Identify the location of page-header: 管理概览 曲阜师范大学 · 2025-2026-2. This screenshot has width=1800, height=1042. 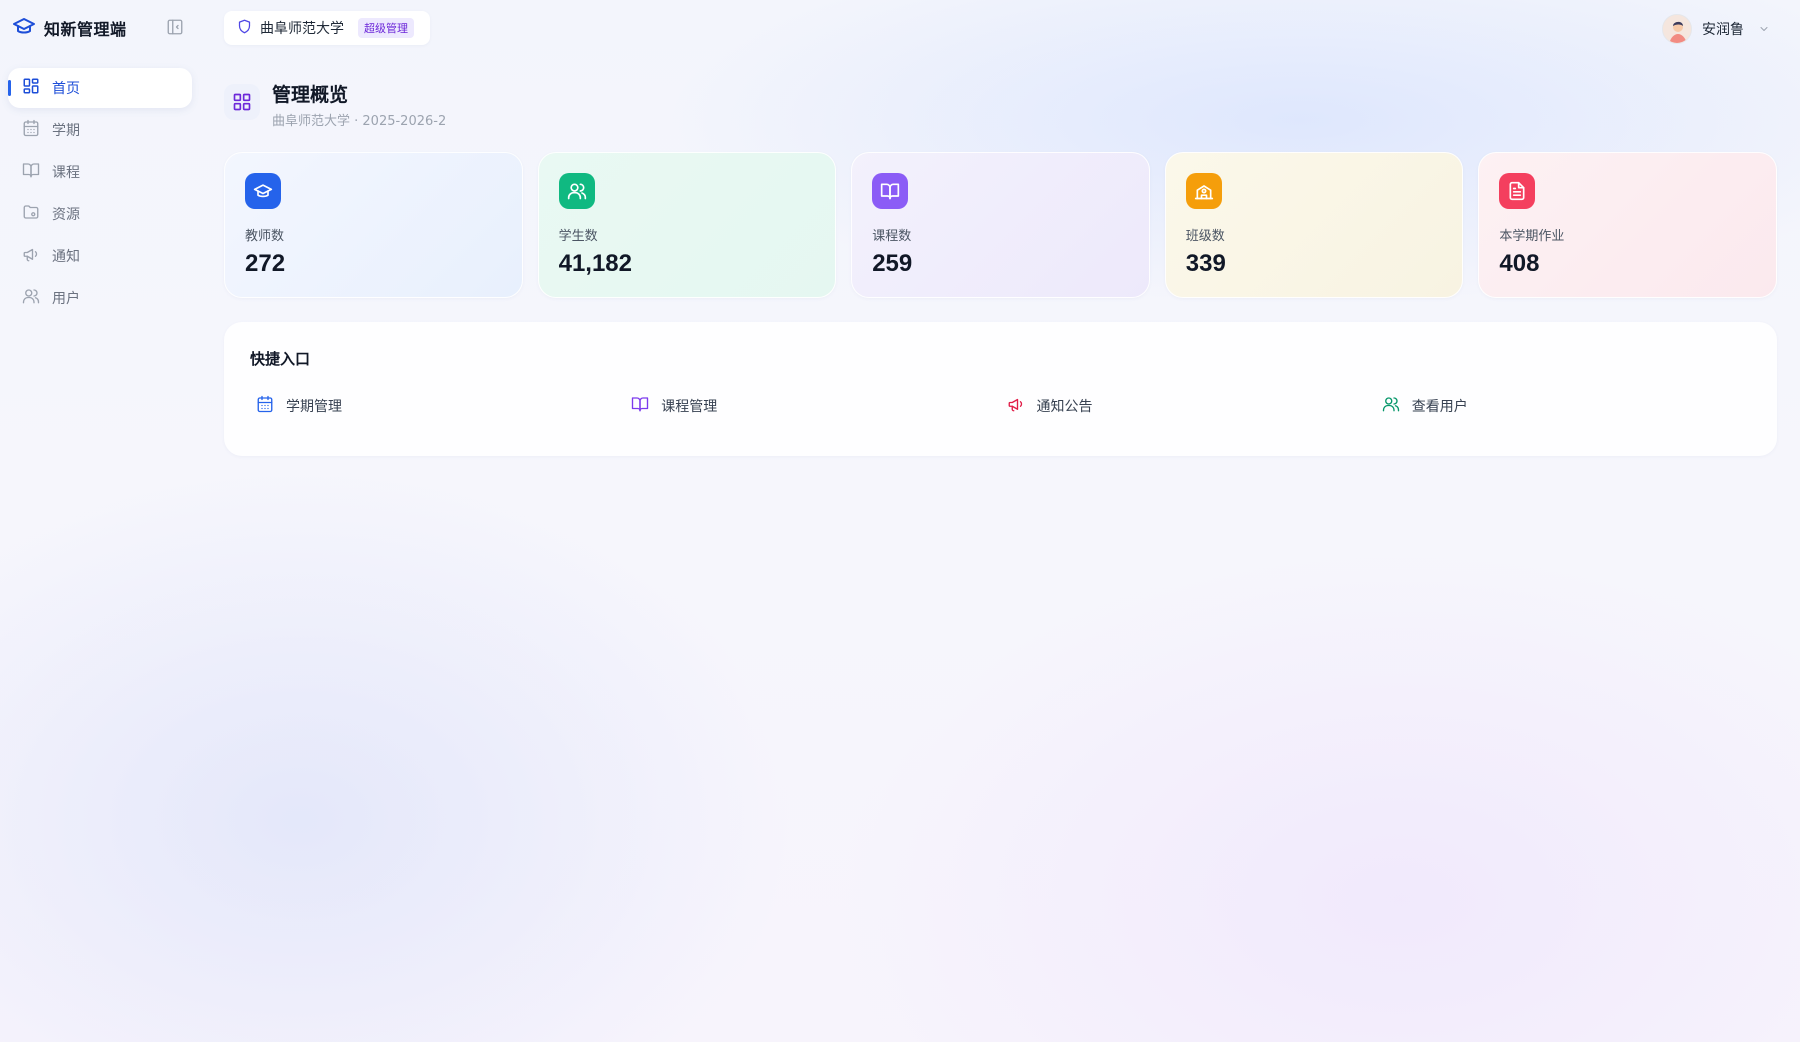
(335, 105).